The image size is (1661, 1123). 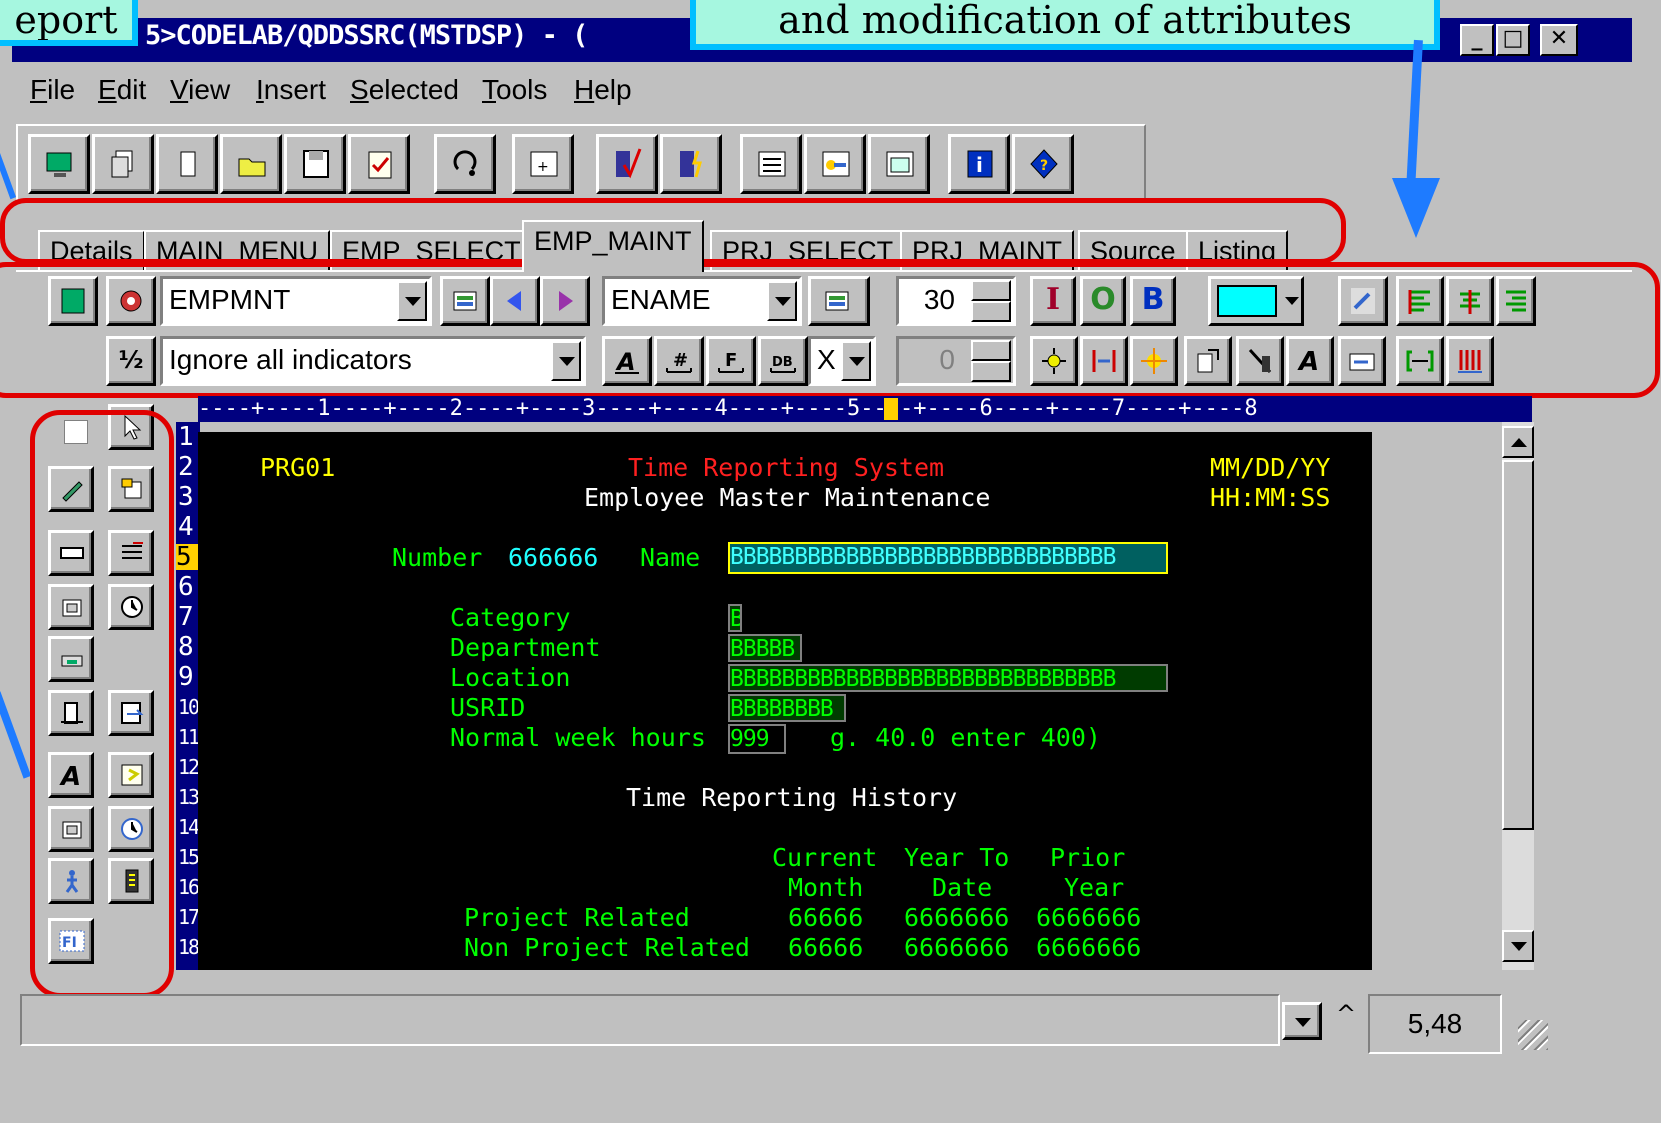 What do you see at coordinates (102, 704) in the screenshot?
I see `palette-highlight-box` at bounding box center [102, 704].